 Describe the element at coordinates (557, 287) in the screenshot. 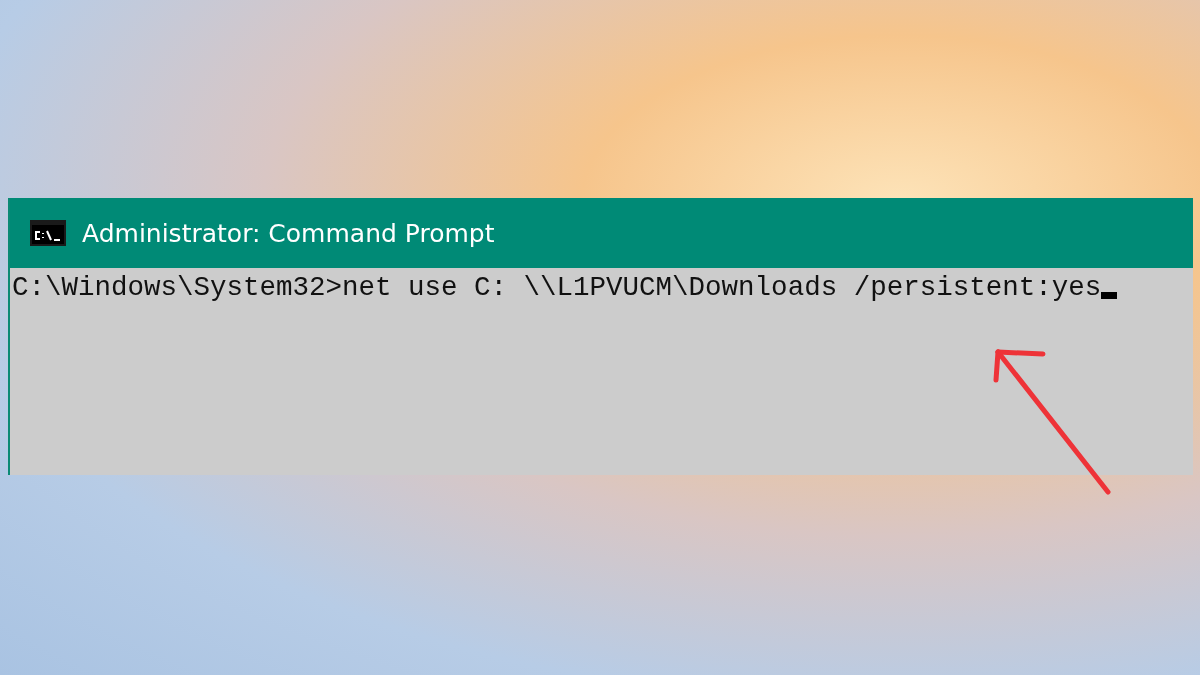

I see `command-line: C:\Windows\System32>net use C: \\L1PVUCM\Downloads /persistent:yes` at that location.